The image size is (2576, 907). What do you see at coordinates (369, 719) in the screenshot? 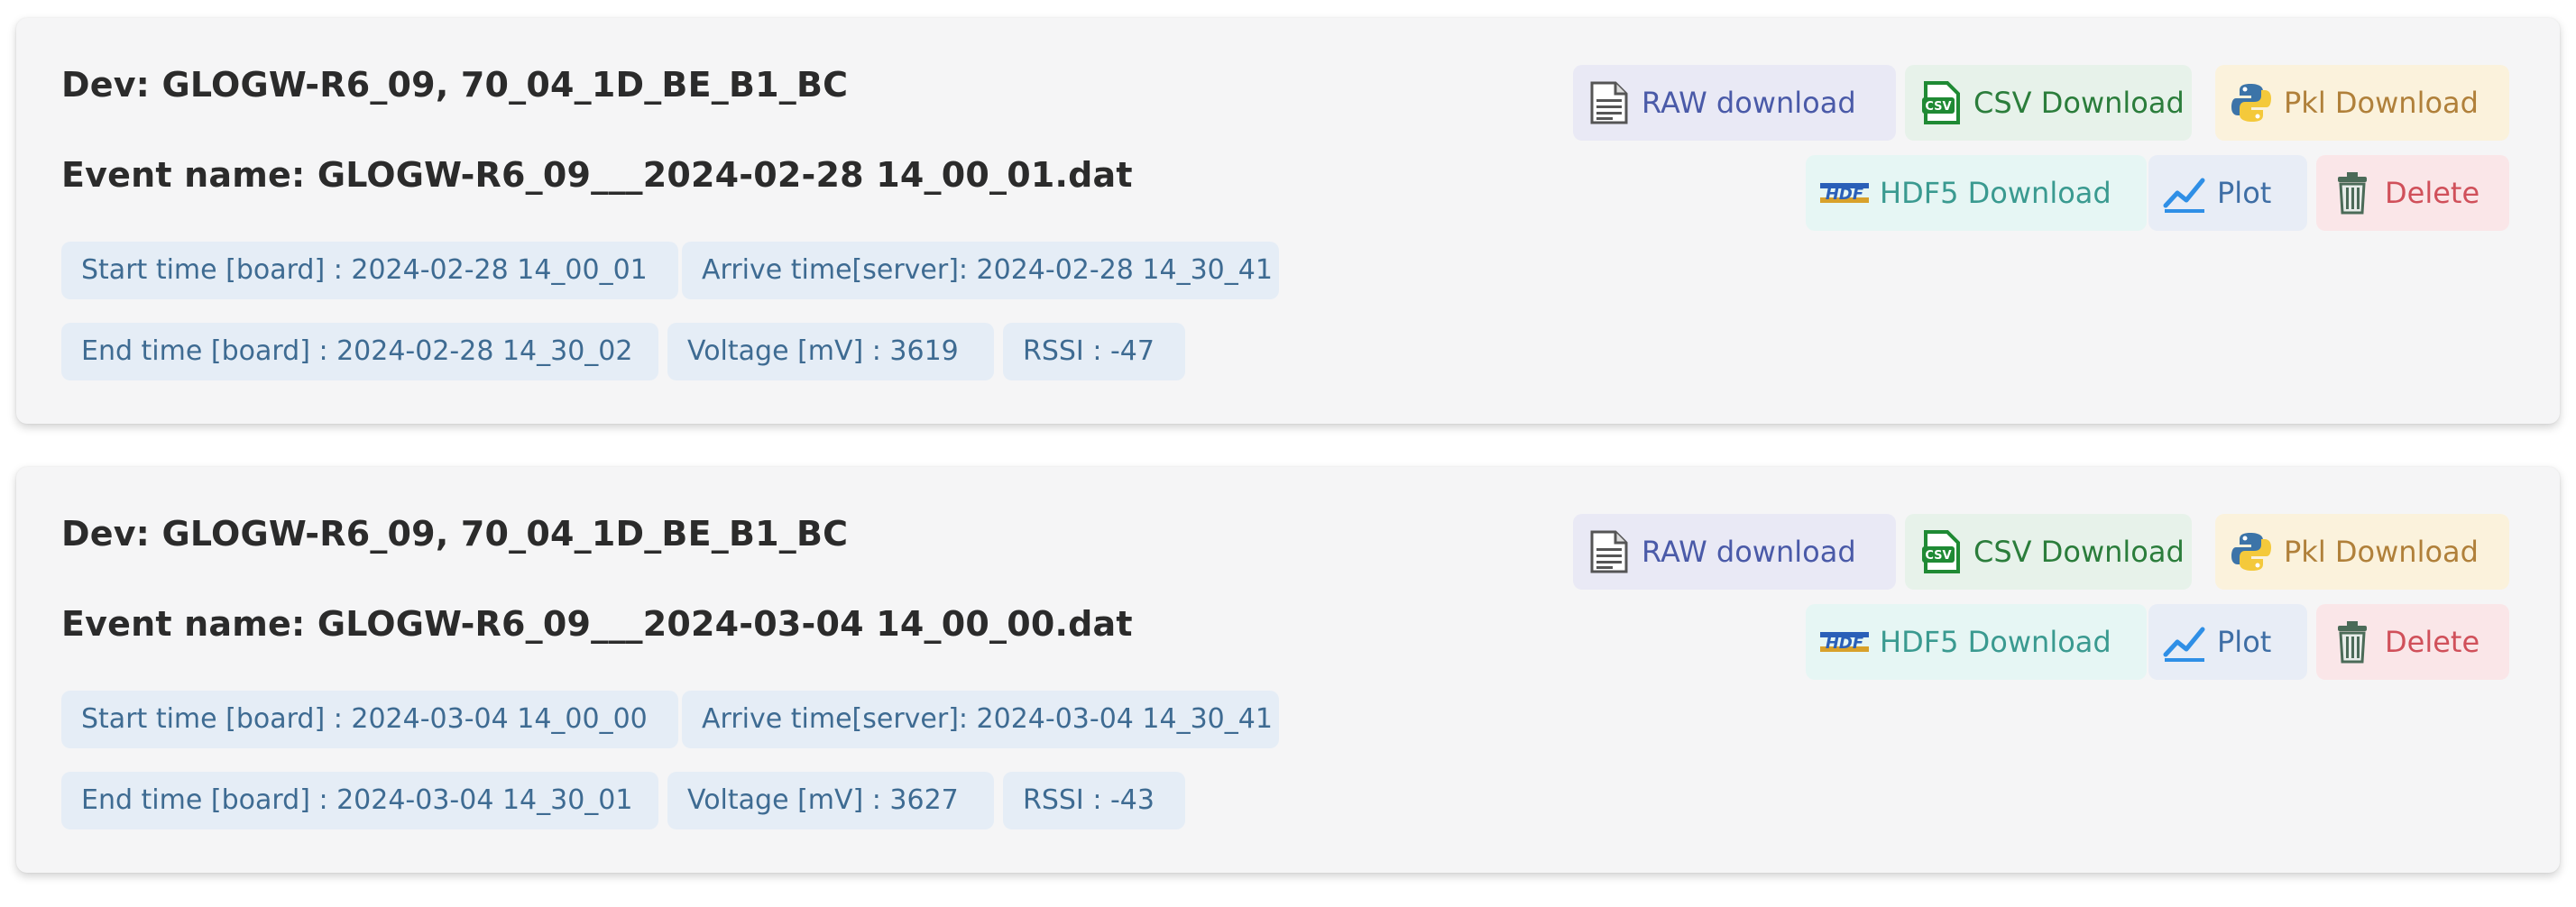
I see `start-time-badge: Start time [board] : 2024-03-04 14_00_00` at bounding box center [369, 719].